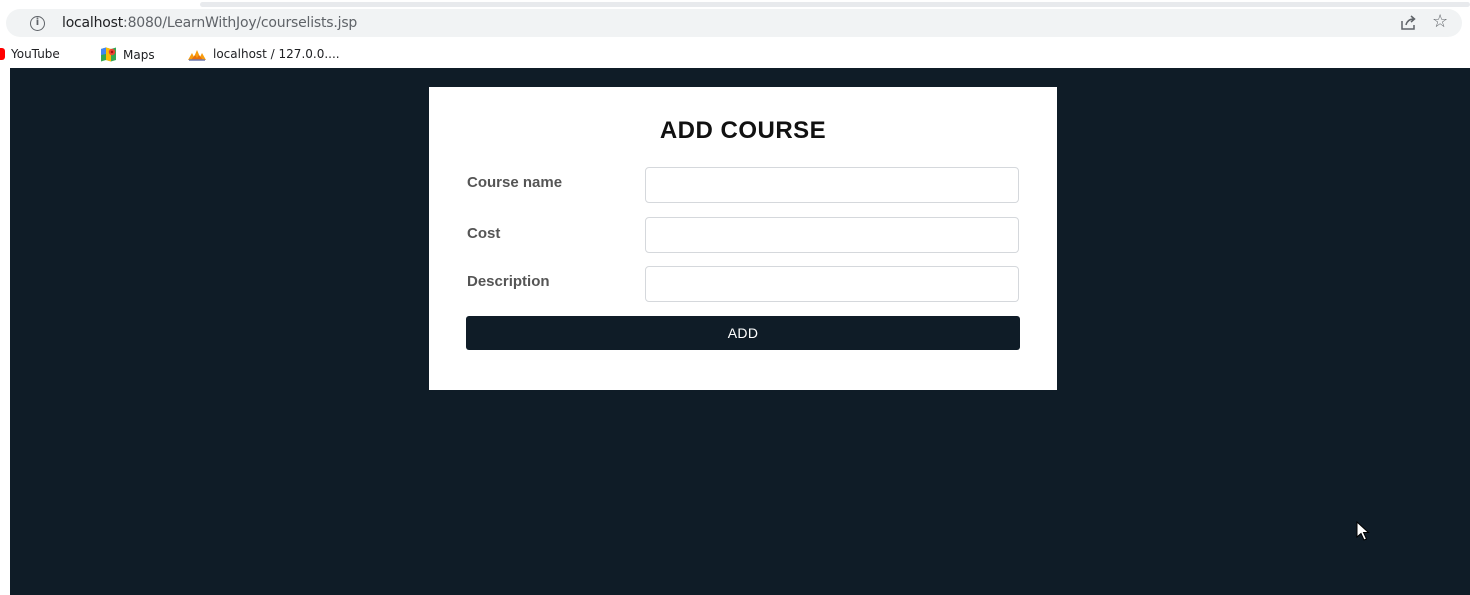  Describe the element at coordinates (743, 333) in the screenshot. I see `add-button: ADD` at that location.